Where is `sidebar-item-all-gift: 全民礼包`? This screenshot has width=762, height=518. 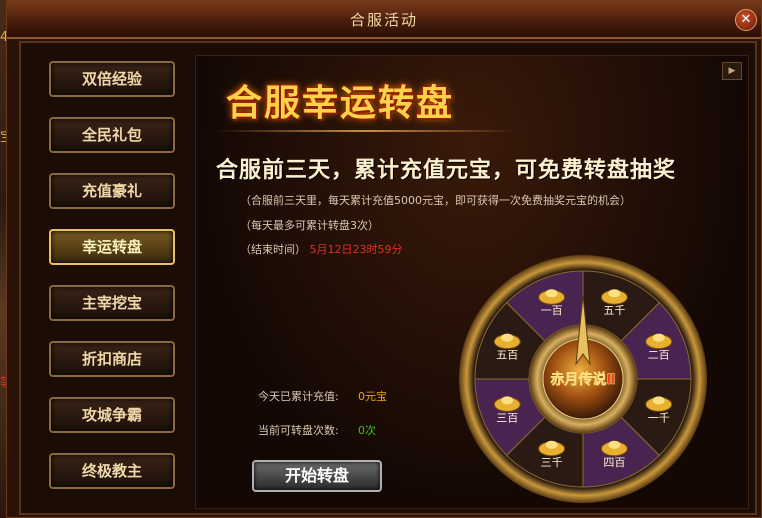 sidebar-item-all-gift: 全民礼包 is located at coordinates (112, 135).